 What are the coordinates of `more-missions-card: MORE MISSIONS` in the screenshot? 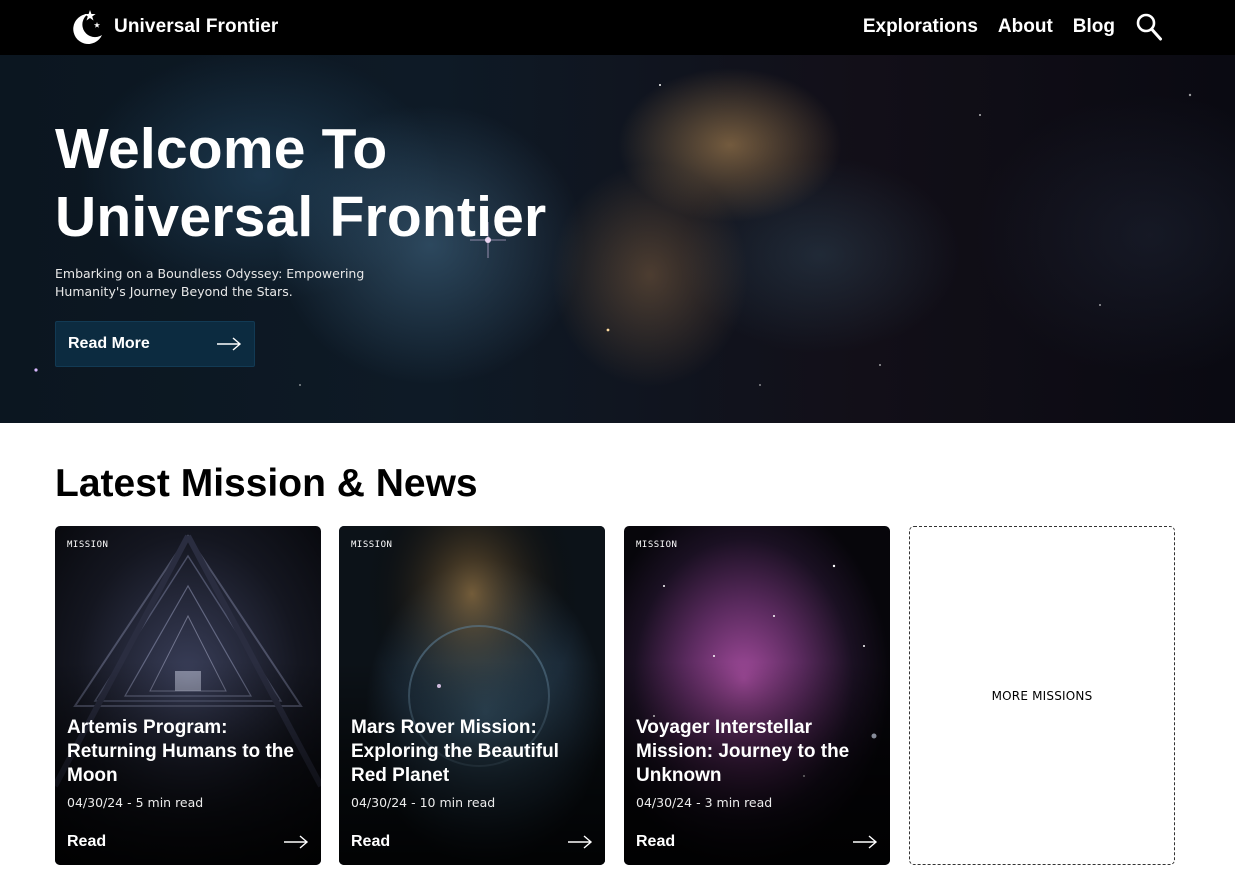 It's located at (1042, 695).